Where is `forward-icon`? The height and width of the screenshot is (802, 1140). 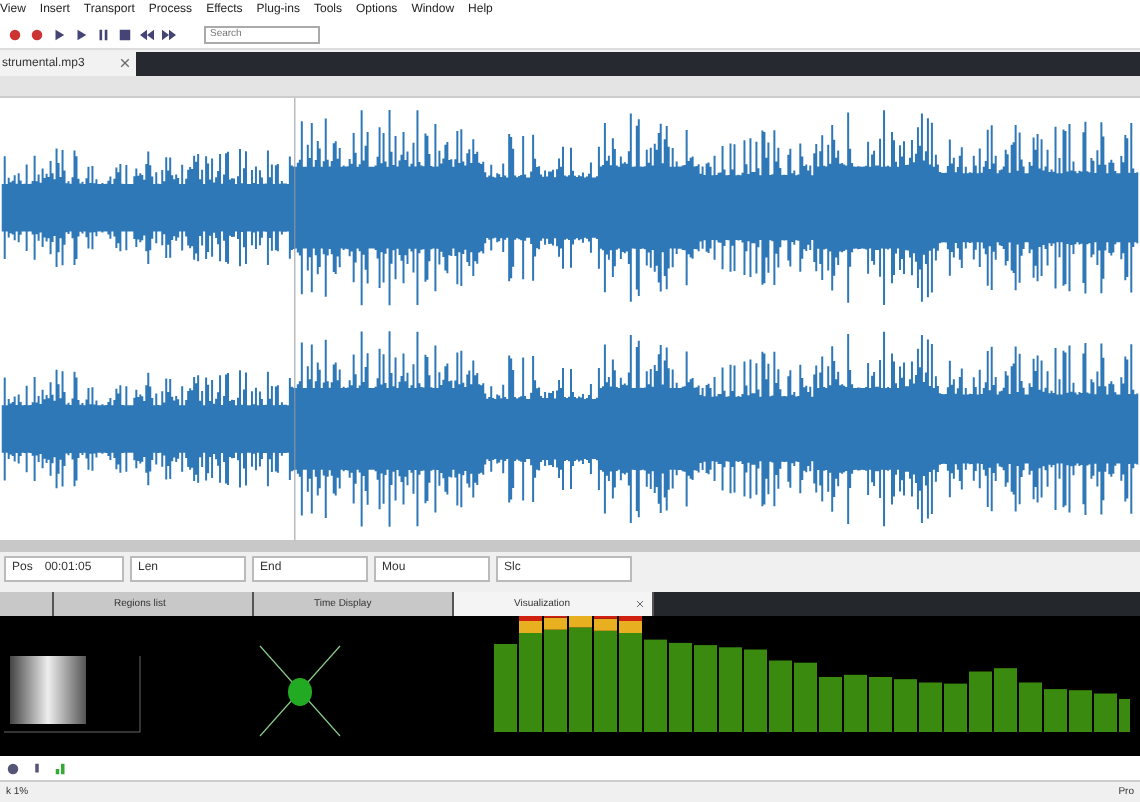
forward-icon is located at coordinates (169, 34).